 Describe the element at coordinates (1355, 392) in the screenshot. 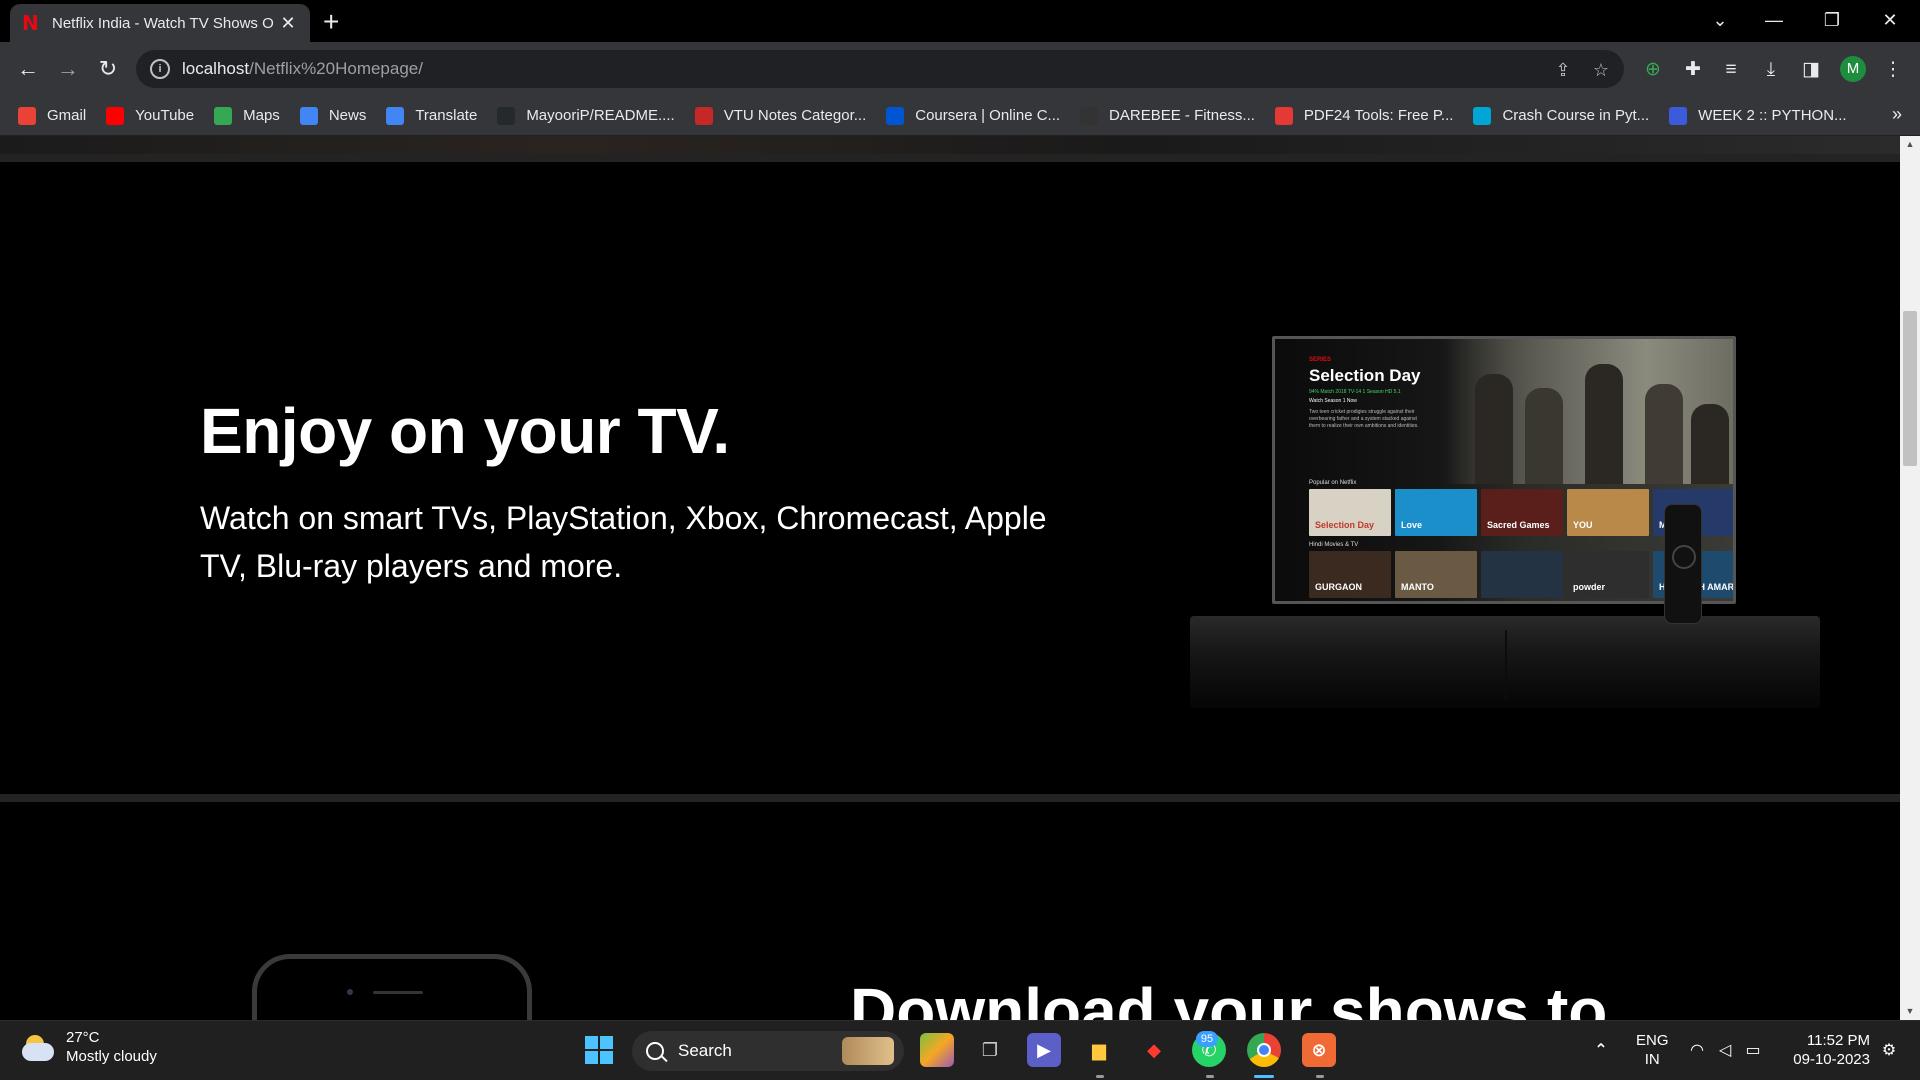

I see `show-meta: 94% Match 2018 TV-14 1 Season HD 5.1` at that location.